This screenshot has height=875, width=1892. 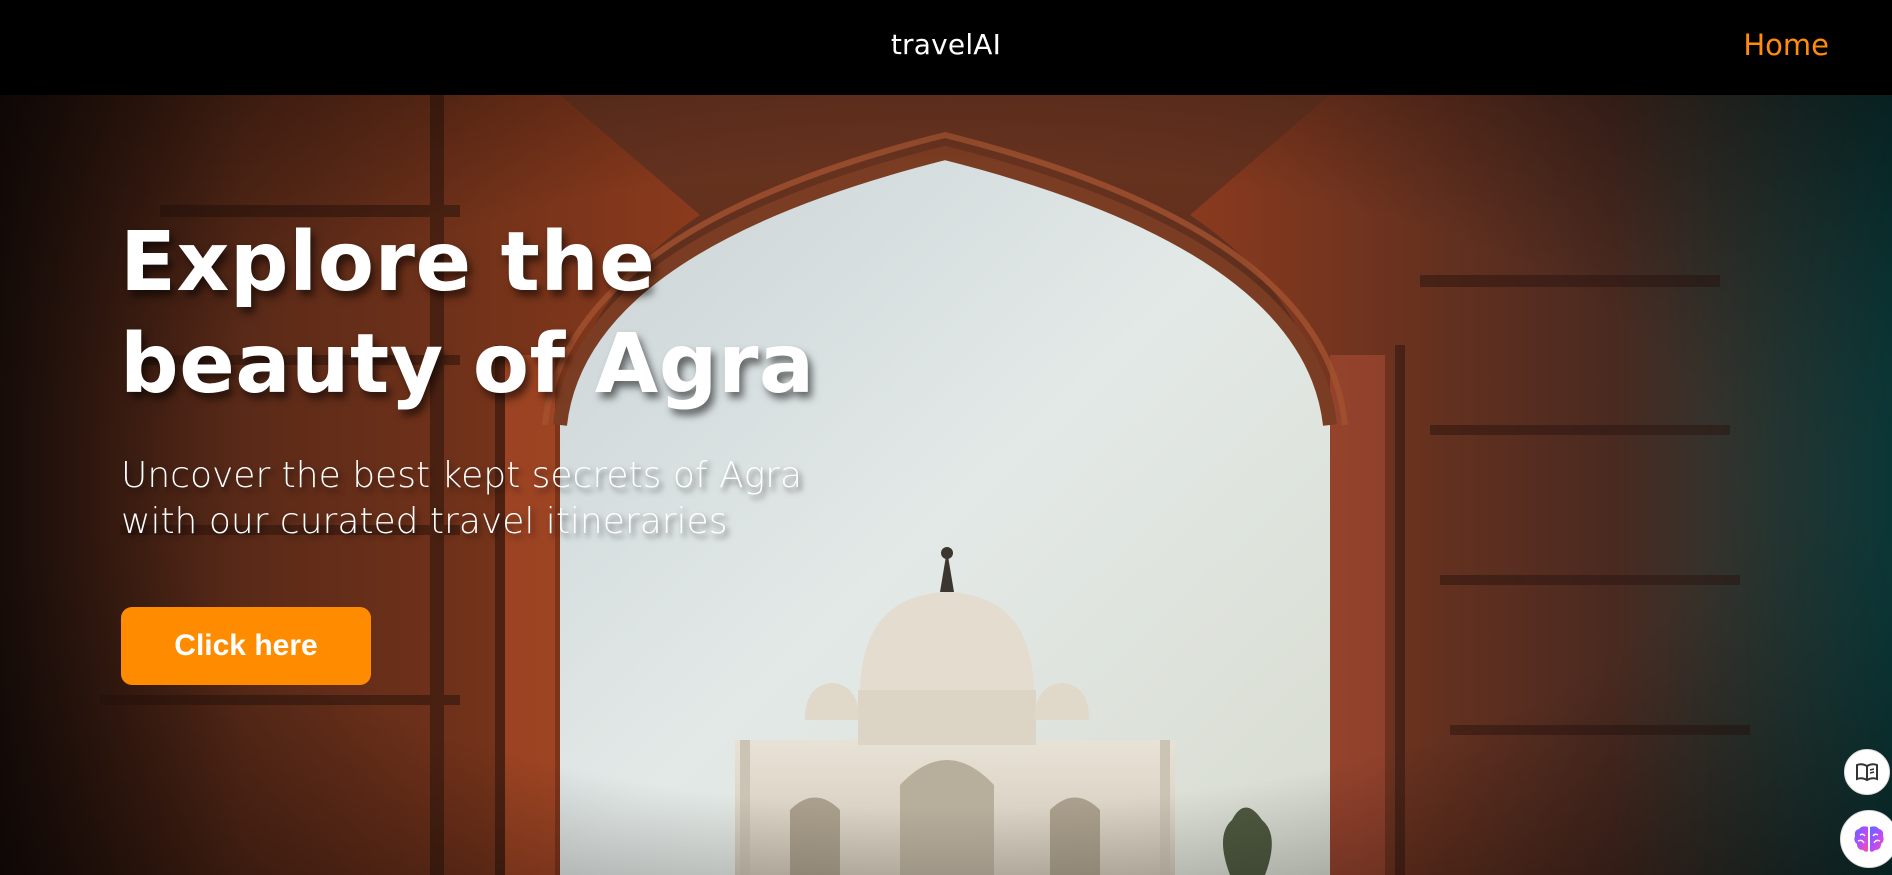 What do you see at coordinates (467, 364) in the screenshot?
I see `hero-headline-line2: beauty of Agra` at bounding box center [467, 364].